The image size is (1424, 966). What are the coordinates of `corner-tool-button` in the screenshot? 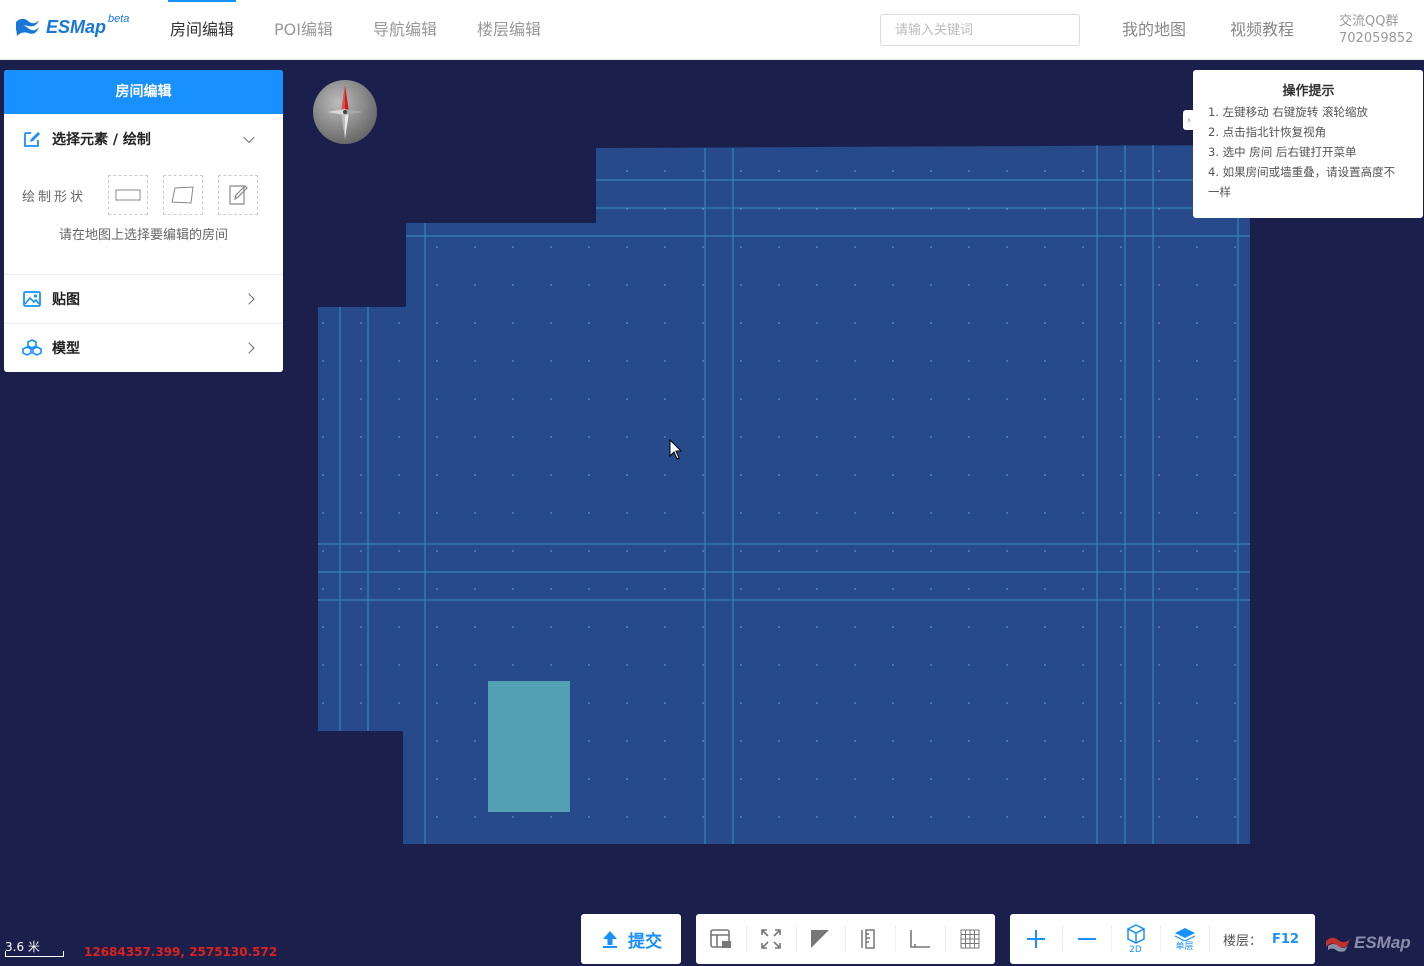 It's located at (820, 939).